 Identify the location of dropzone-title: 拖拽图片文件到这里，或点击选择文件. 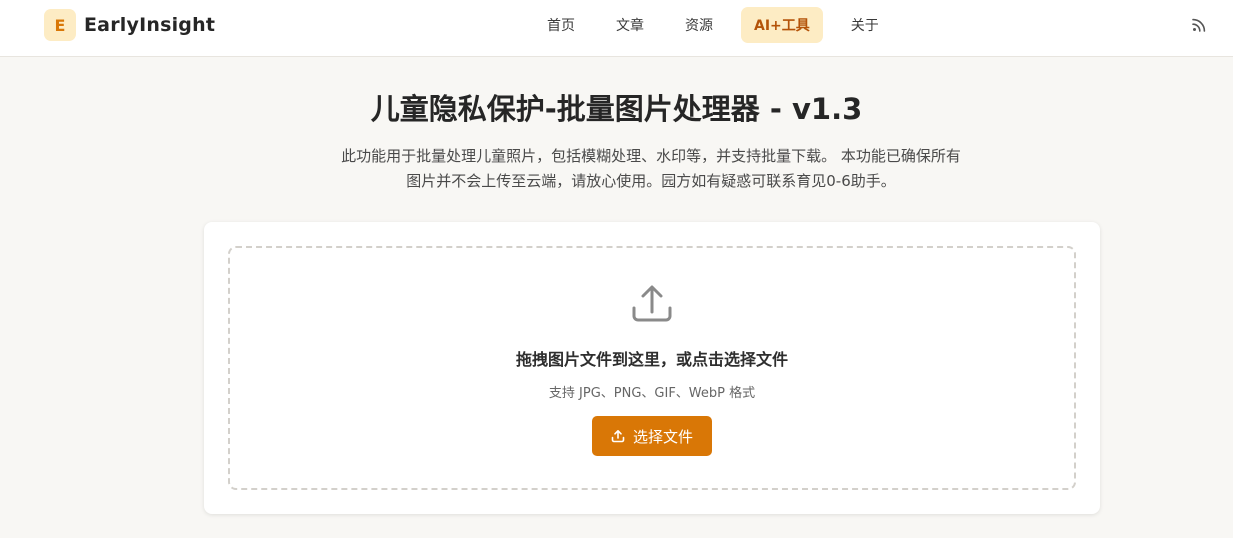
(651, 359).